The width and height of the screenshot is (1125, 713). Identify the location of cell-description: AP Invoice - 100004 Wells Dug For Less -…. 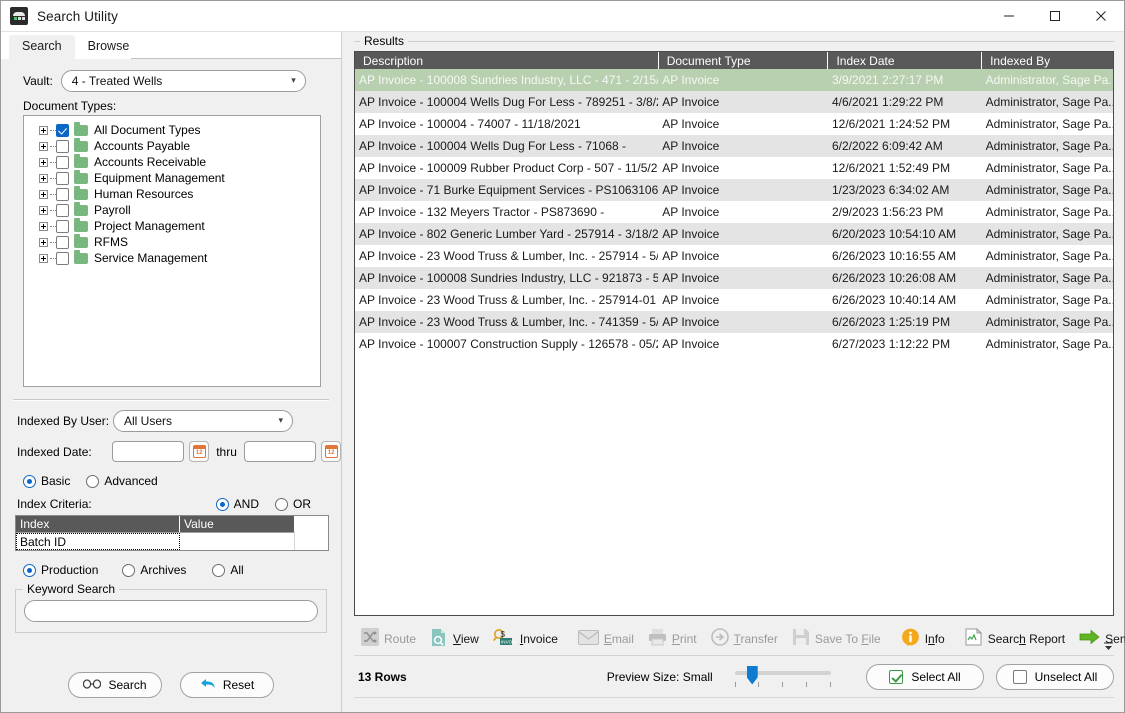
(507, 102).